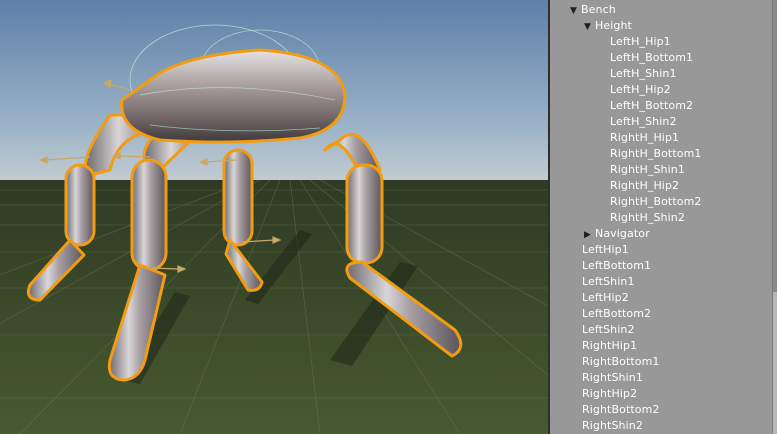  I want to click on hierarchy-item-label: LeftH_Hip1, so click(640, 41).